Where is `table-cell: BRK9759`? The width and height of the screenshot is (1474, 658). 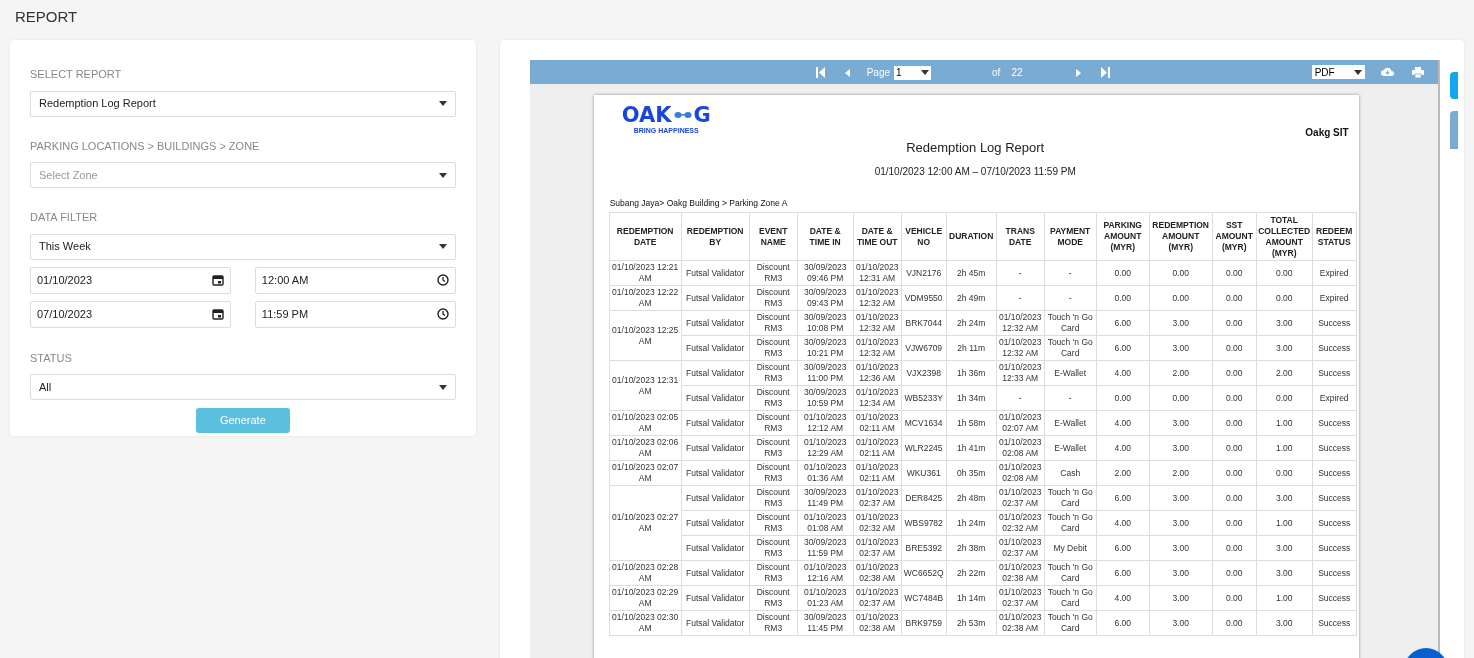
table-cell: BRK9759 is located at coordinates (924, 623).